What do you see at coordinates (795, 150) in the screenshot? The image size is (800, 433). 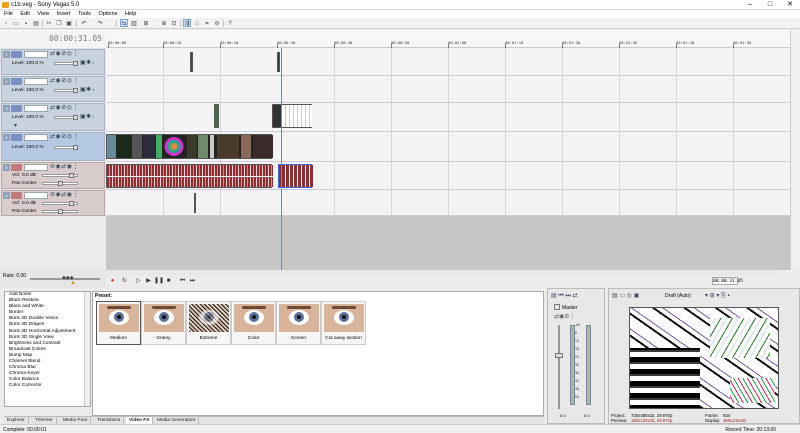 I see `vertical-scrollbar` at bounding box center [795, 150].